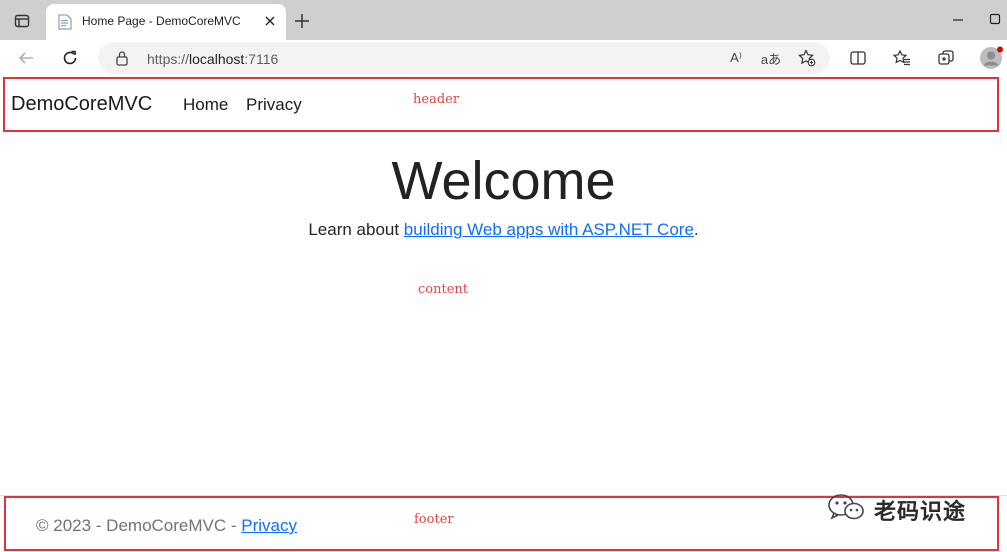 This screenshot has height=552, width=1007. What do you see at coordinates (302, 21) in the screenshot?
I see `new-tab-icon` at bounding box center [302, 21].